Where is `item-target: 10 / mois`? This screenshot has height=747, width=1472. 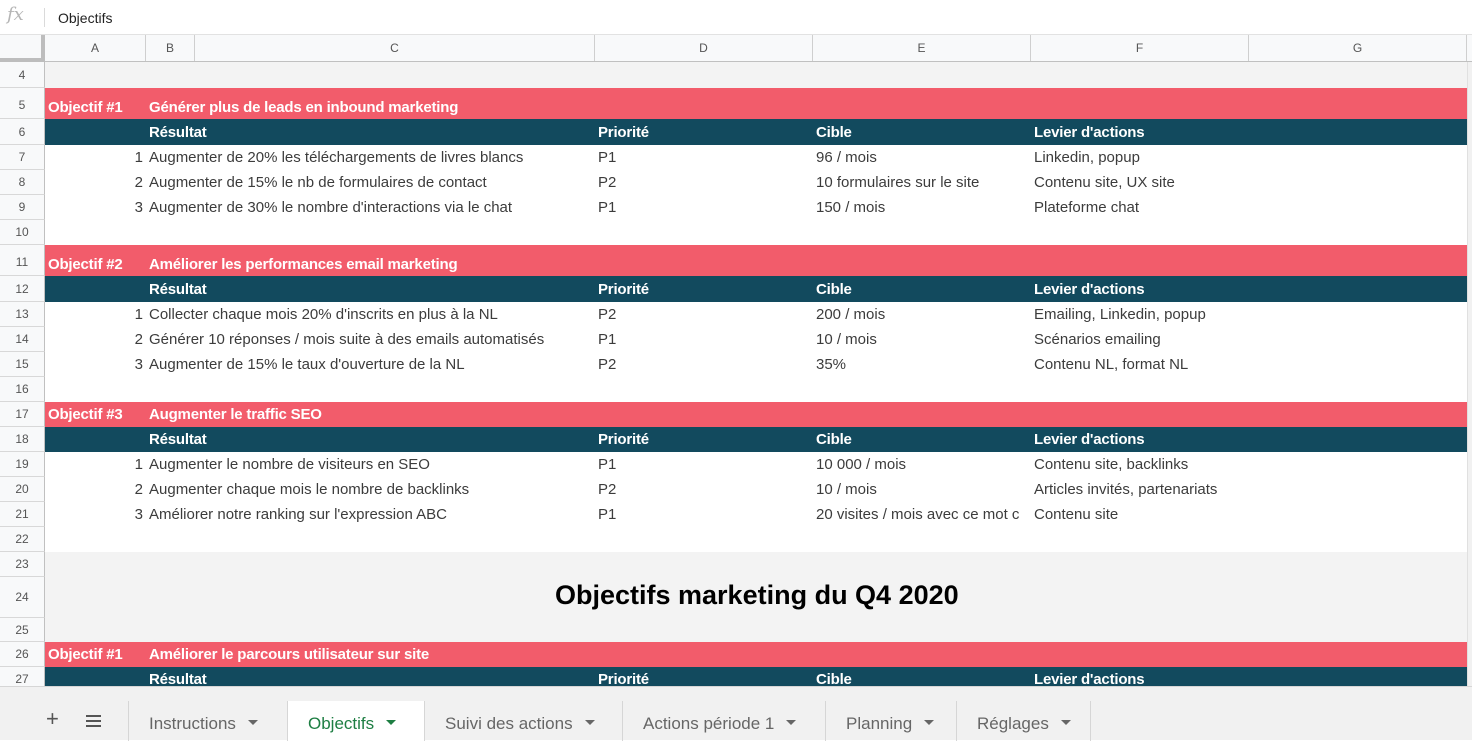 item-target: 10 / mois is located at coordinates (846, 489).